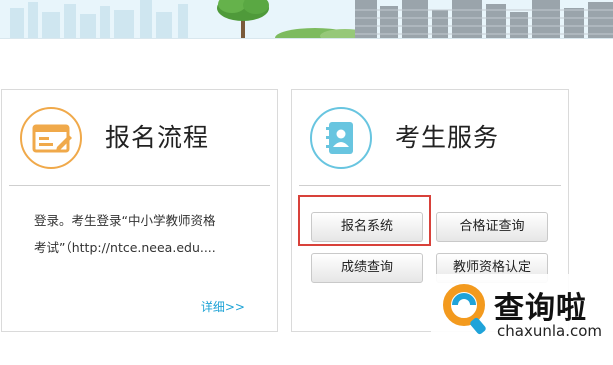  Describe the element at coordinates (364, 220) in the screenshot. I see `highlight-box` at that location.